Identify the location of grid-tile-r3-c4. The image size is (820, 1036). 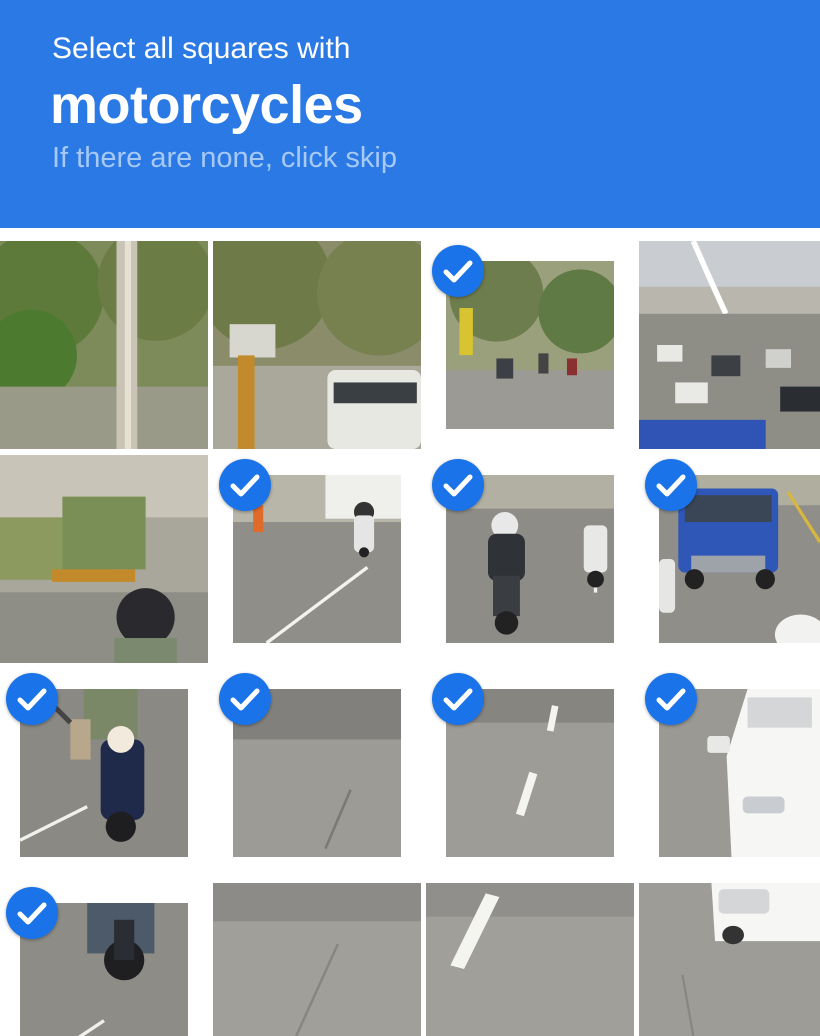
(729, 773).